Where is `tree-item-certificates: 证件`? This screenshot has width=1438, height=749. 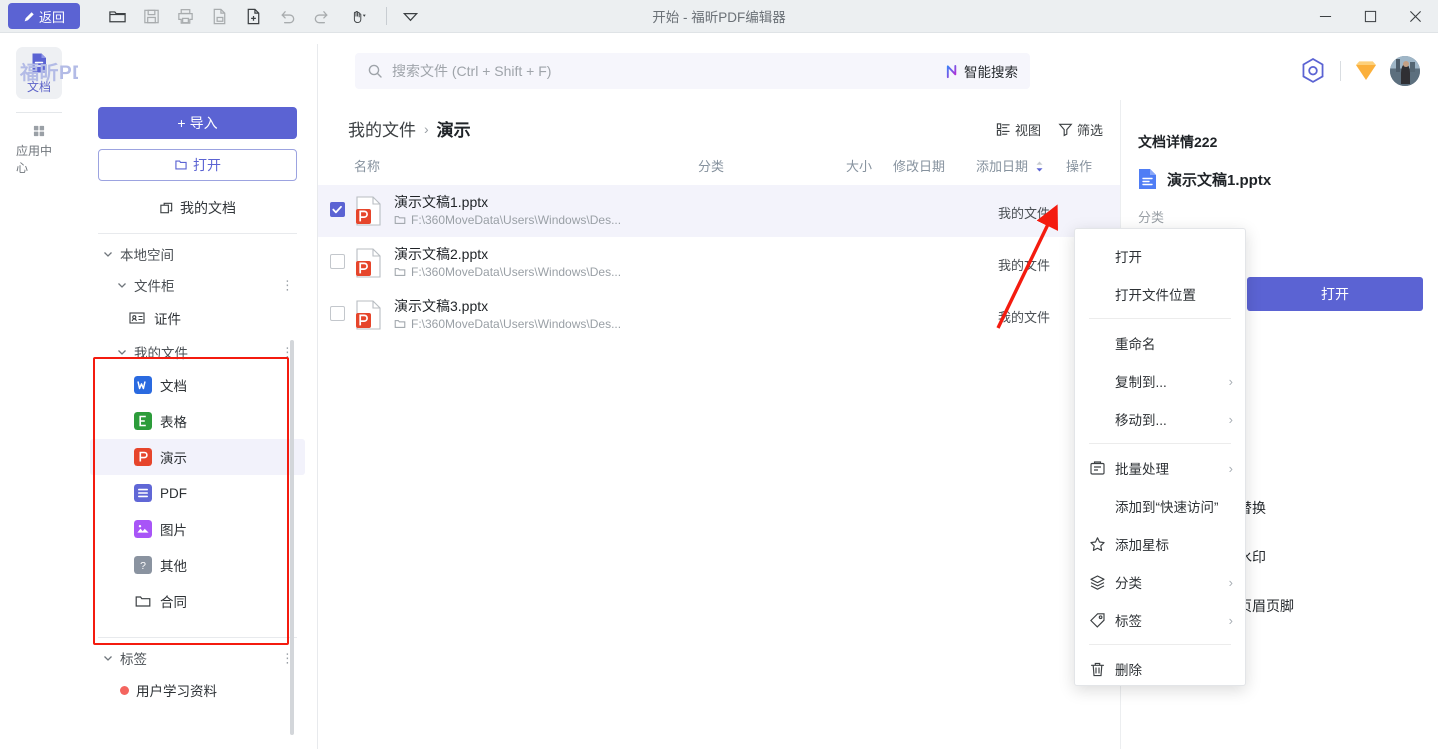
tree-item-certificates: 证件 is located at coordinates (197, 318).